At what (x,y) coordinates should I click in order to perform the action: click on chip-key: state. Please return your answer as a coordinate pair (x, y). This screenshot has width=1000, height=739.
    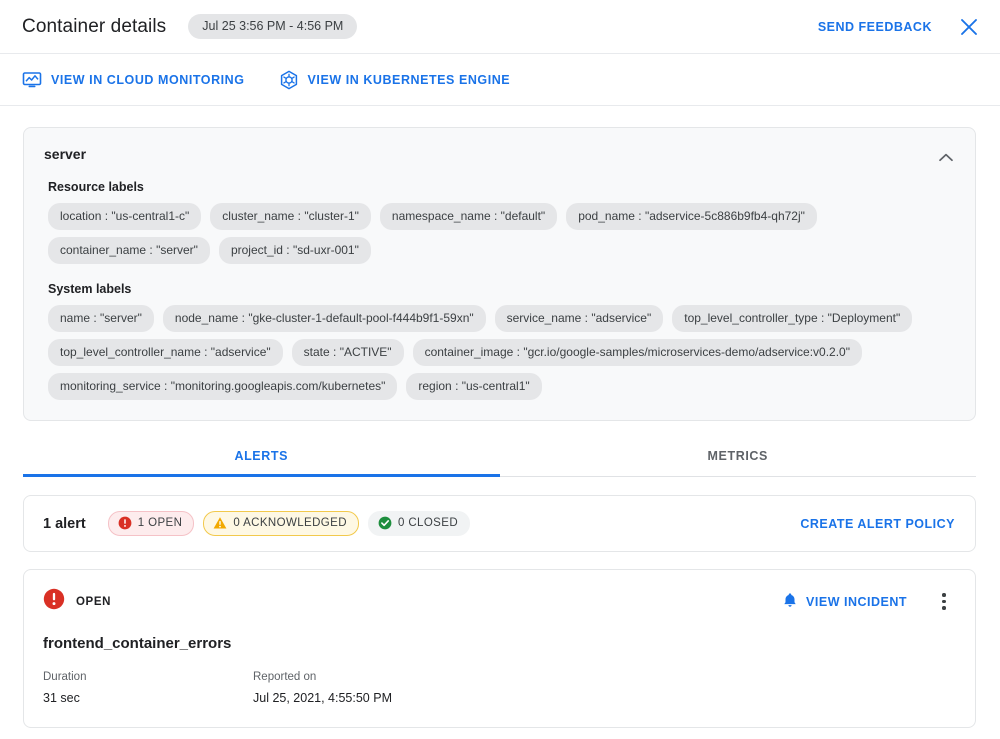
    Looking at the image, I should click on (316, 352).